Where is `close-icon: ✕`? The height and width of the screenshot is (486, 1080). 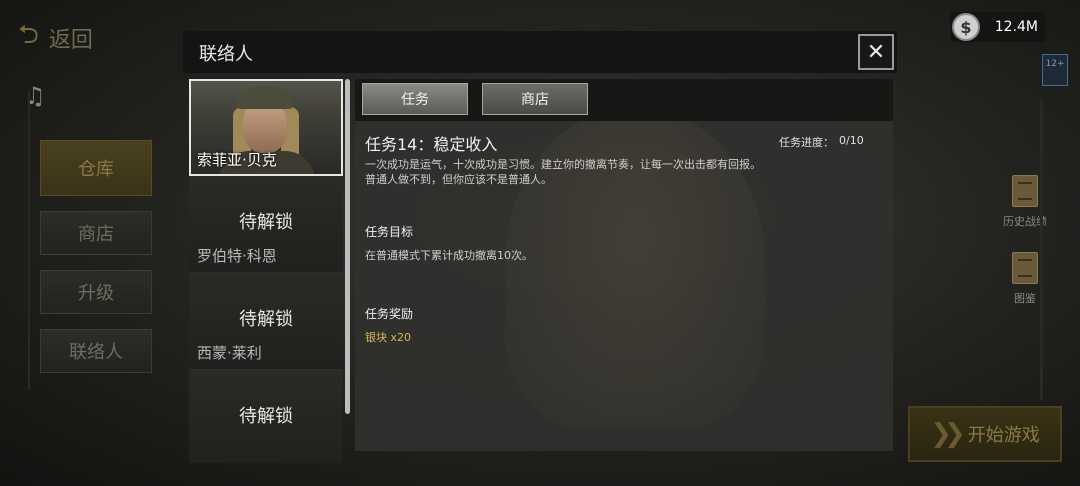 close-icon: ✕ is located at coordinates (876, 52).